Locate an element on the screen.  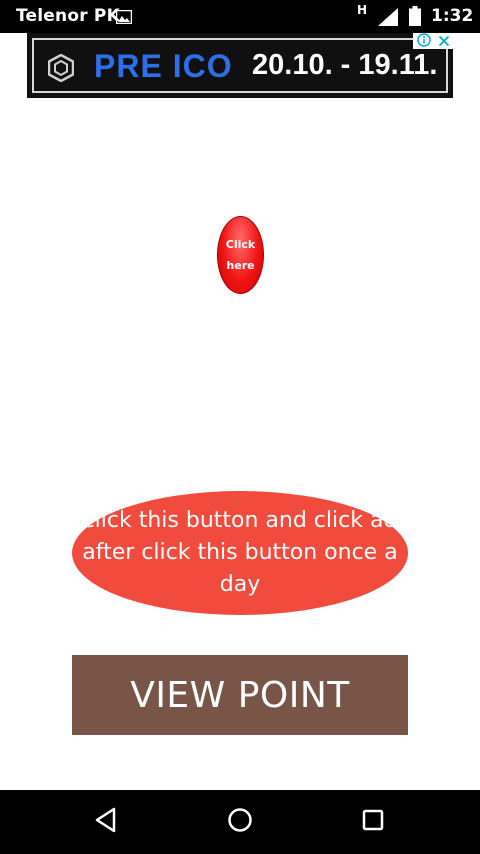
view-point-label: VIEW POINT is located at coordinates (240, 695).